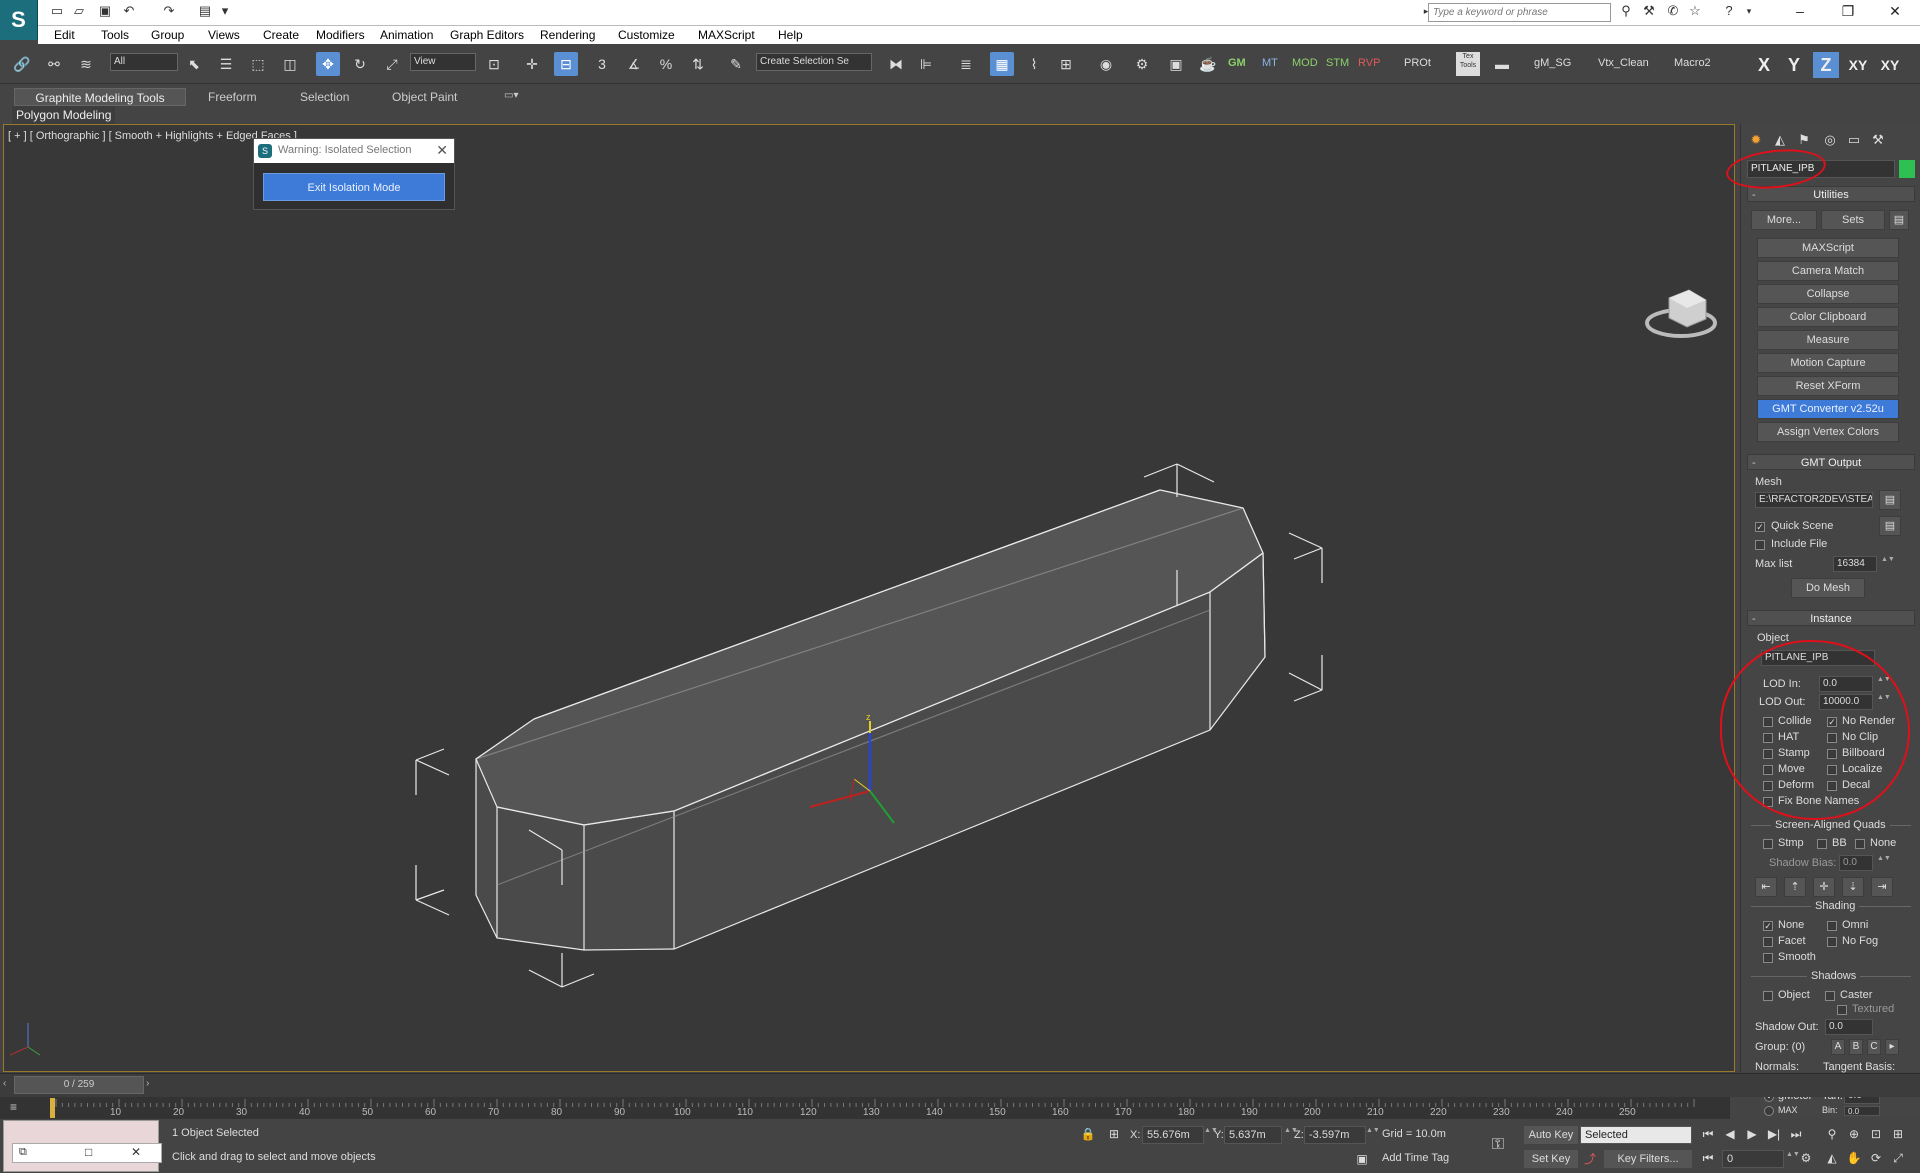 This screenshot has height=1173, width=1920. Describe the element at coordinates (1362, 1159) in the screenshot. I see `time-tag-icon: ▣` at that location.